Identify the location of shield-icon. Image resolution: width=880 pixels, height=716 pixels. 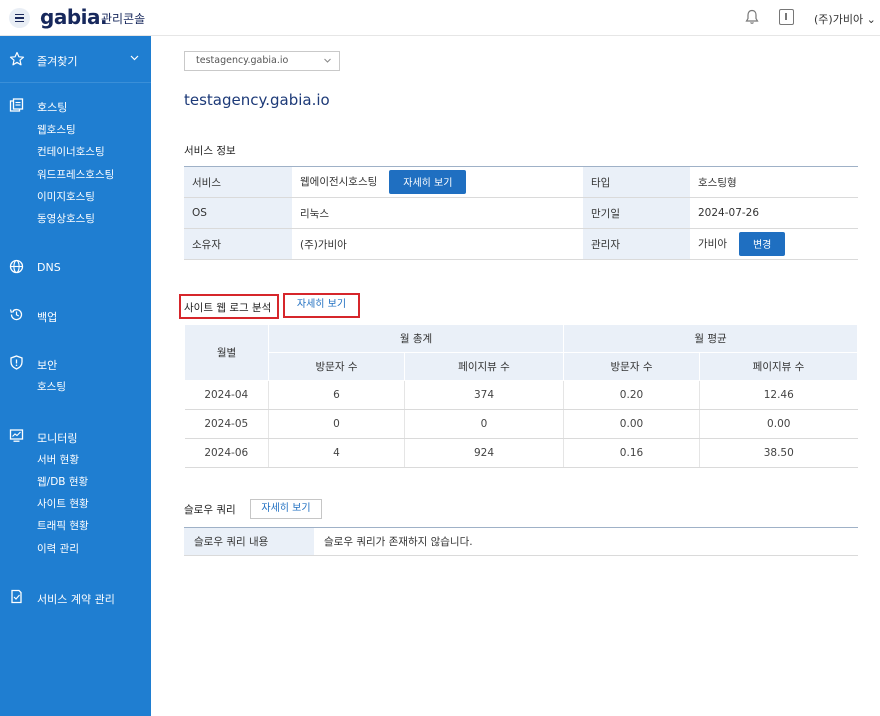
(16, 362).